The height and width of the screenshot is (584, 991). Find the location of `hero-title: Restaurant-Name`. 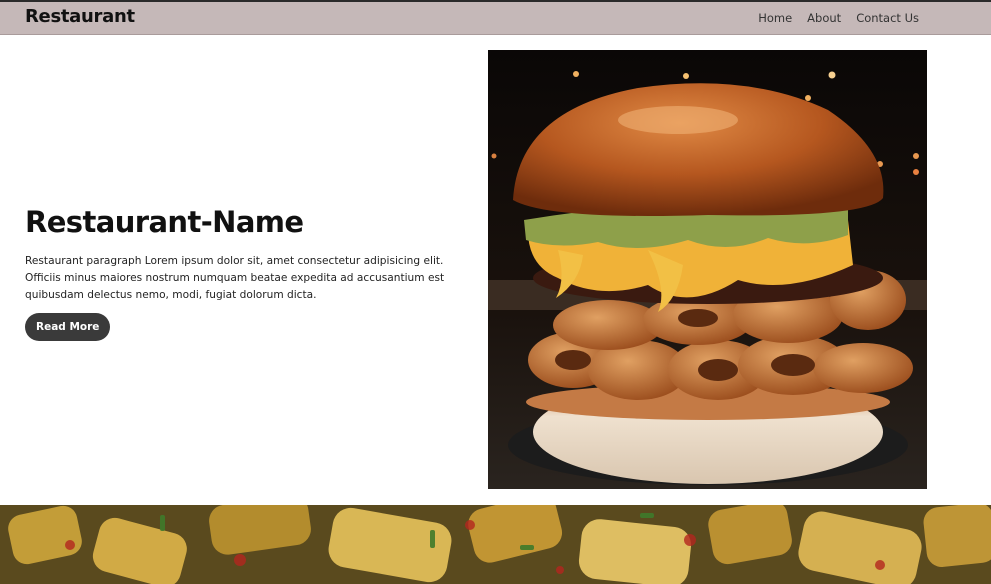

hero-title: Restaurant-Name is located at coordinates (164, 222).